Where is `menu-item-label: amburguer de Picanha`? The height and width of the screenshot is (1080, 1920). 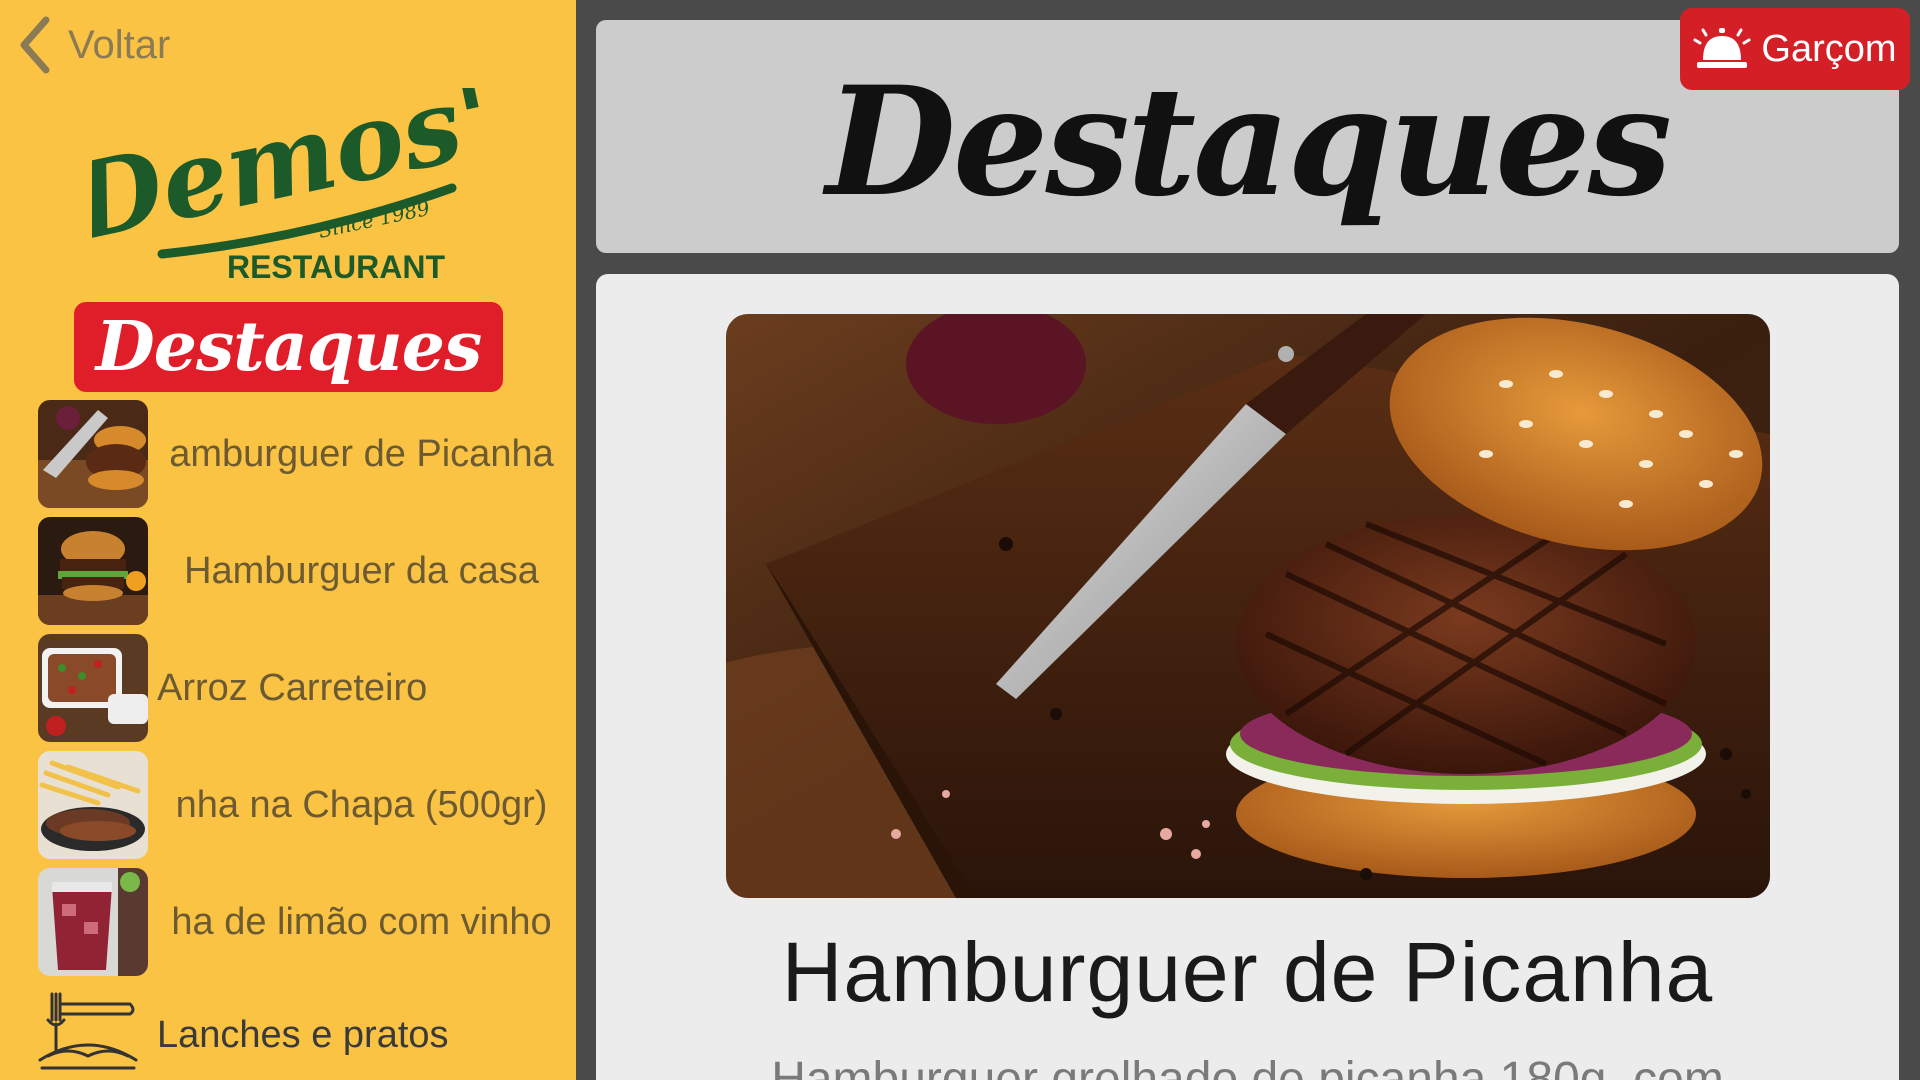 menu-item-label: amburguer de Picanha is located at coordinates (361, 454).